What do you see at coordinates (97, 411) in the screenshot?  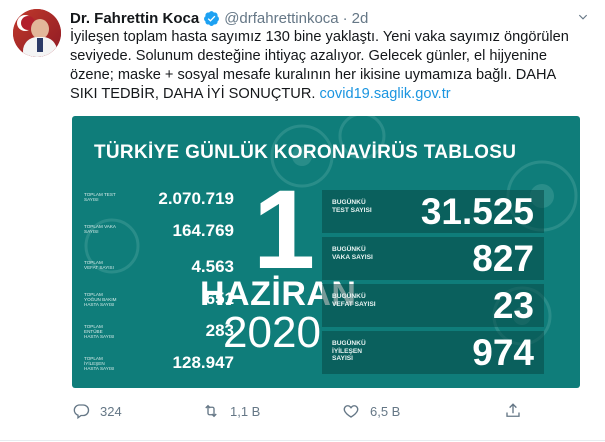 I see `reply-button: 324` at bounding box center [97, 411].